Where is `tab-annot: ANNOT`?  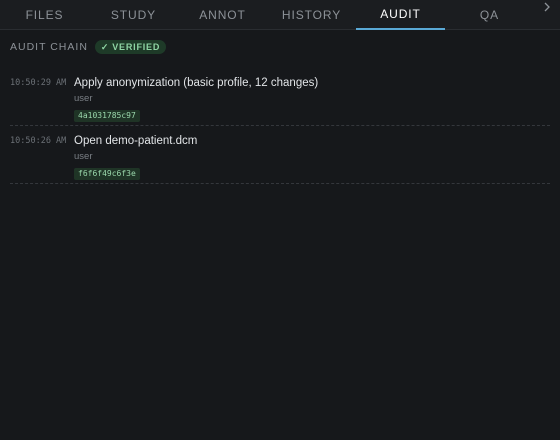 tab-annot: ANNOT is located at coordinates (222, 15).